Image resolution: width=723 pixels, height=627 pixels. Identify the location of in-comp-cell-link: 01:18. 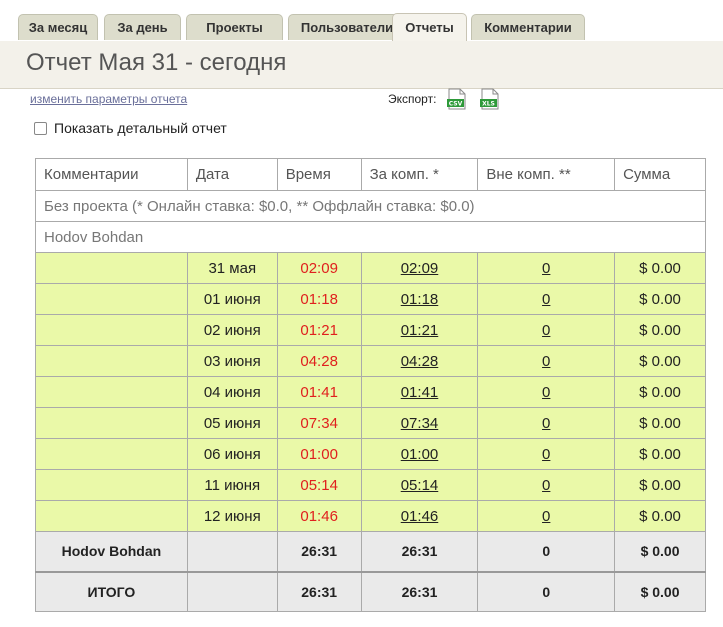
(420, 299).